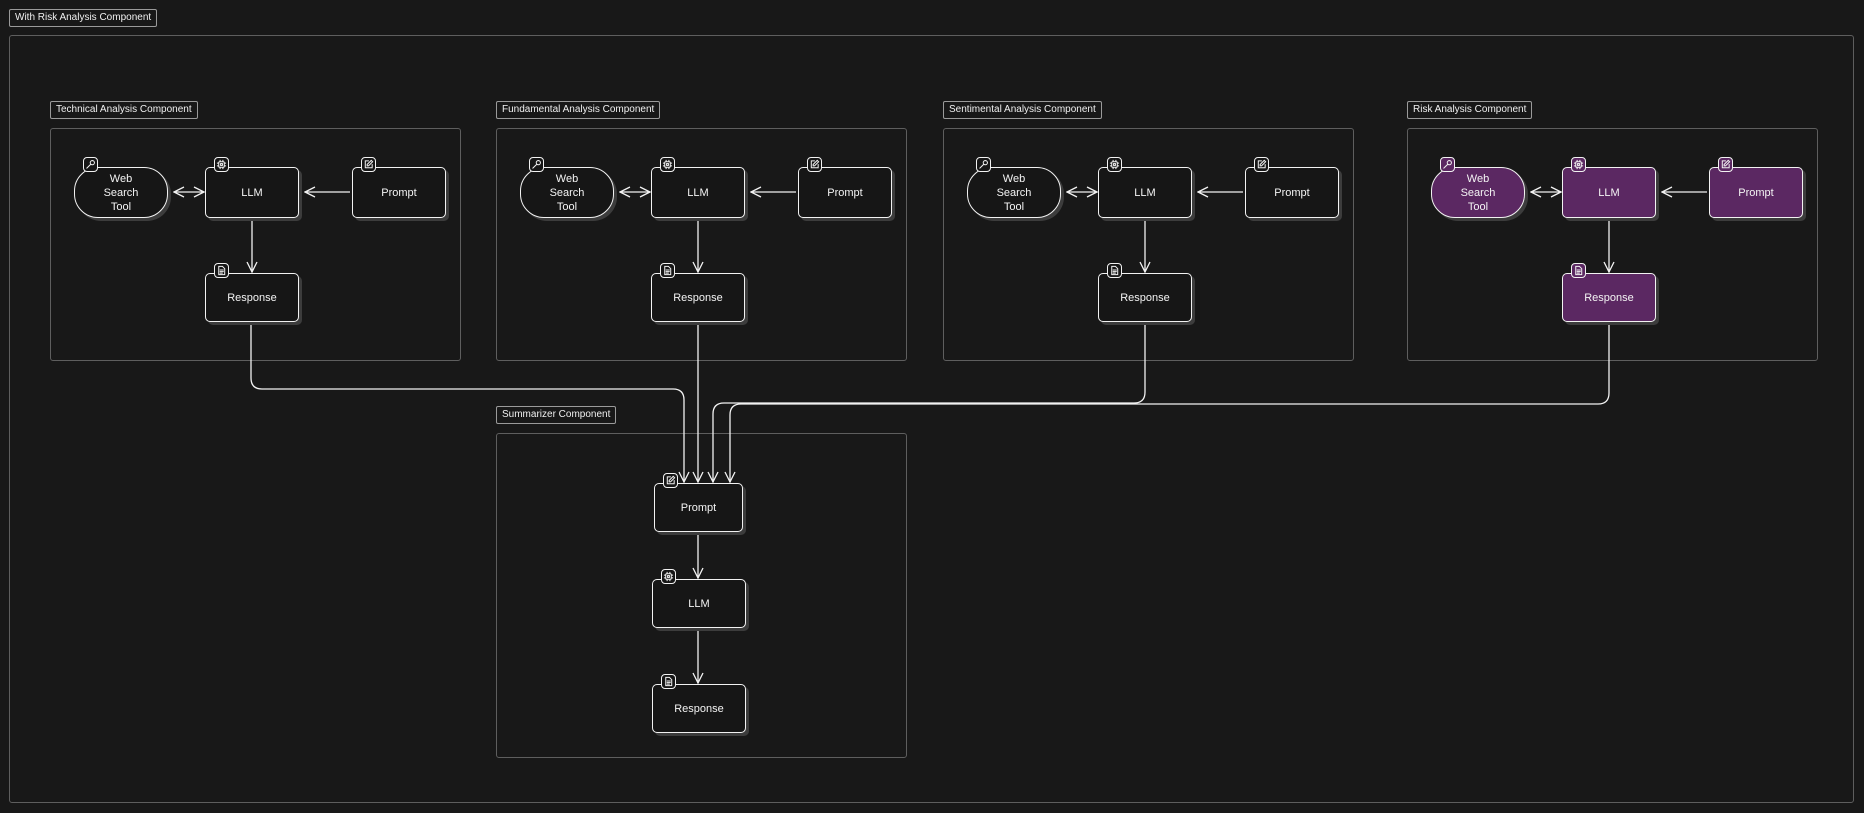 This screenshot has width=1864, height=813. I want to click on technical-response: Response, so click(252, 292).